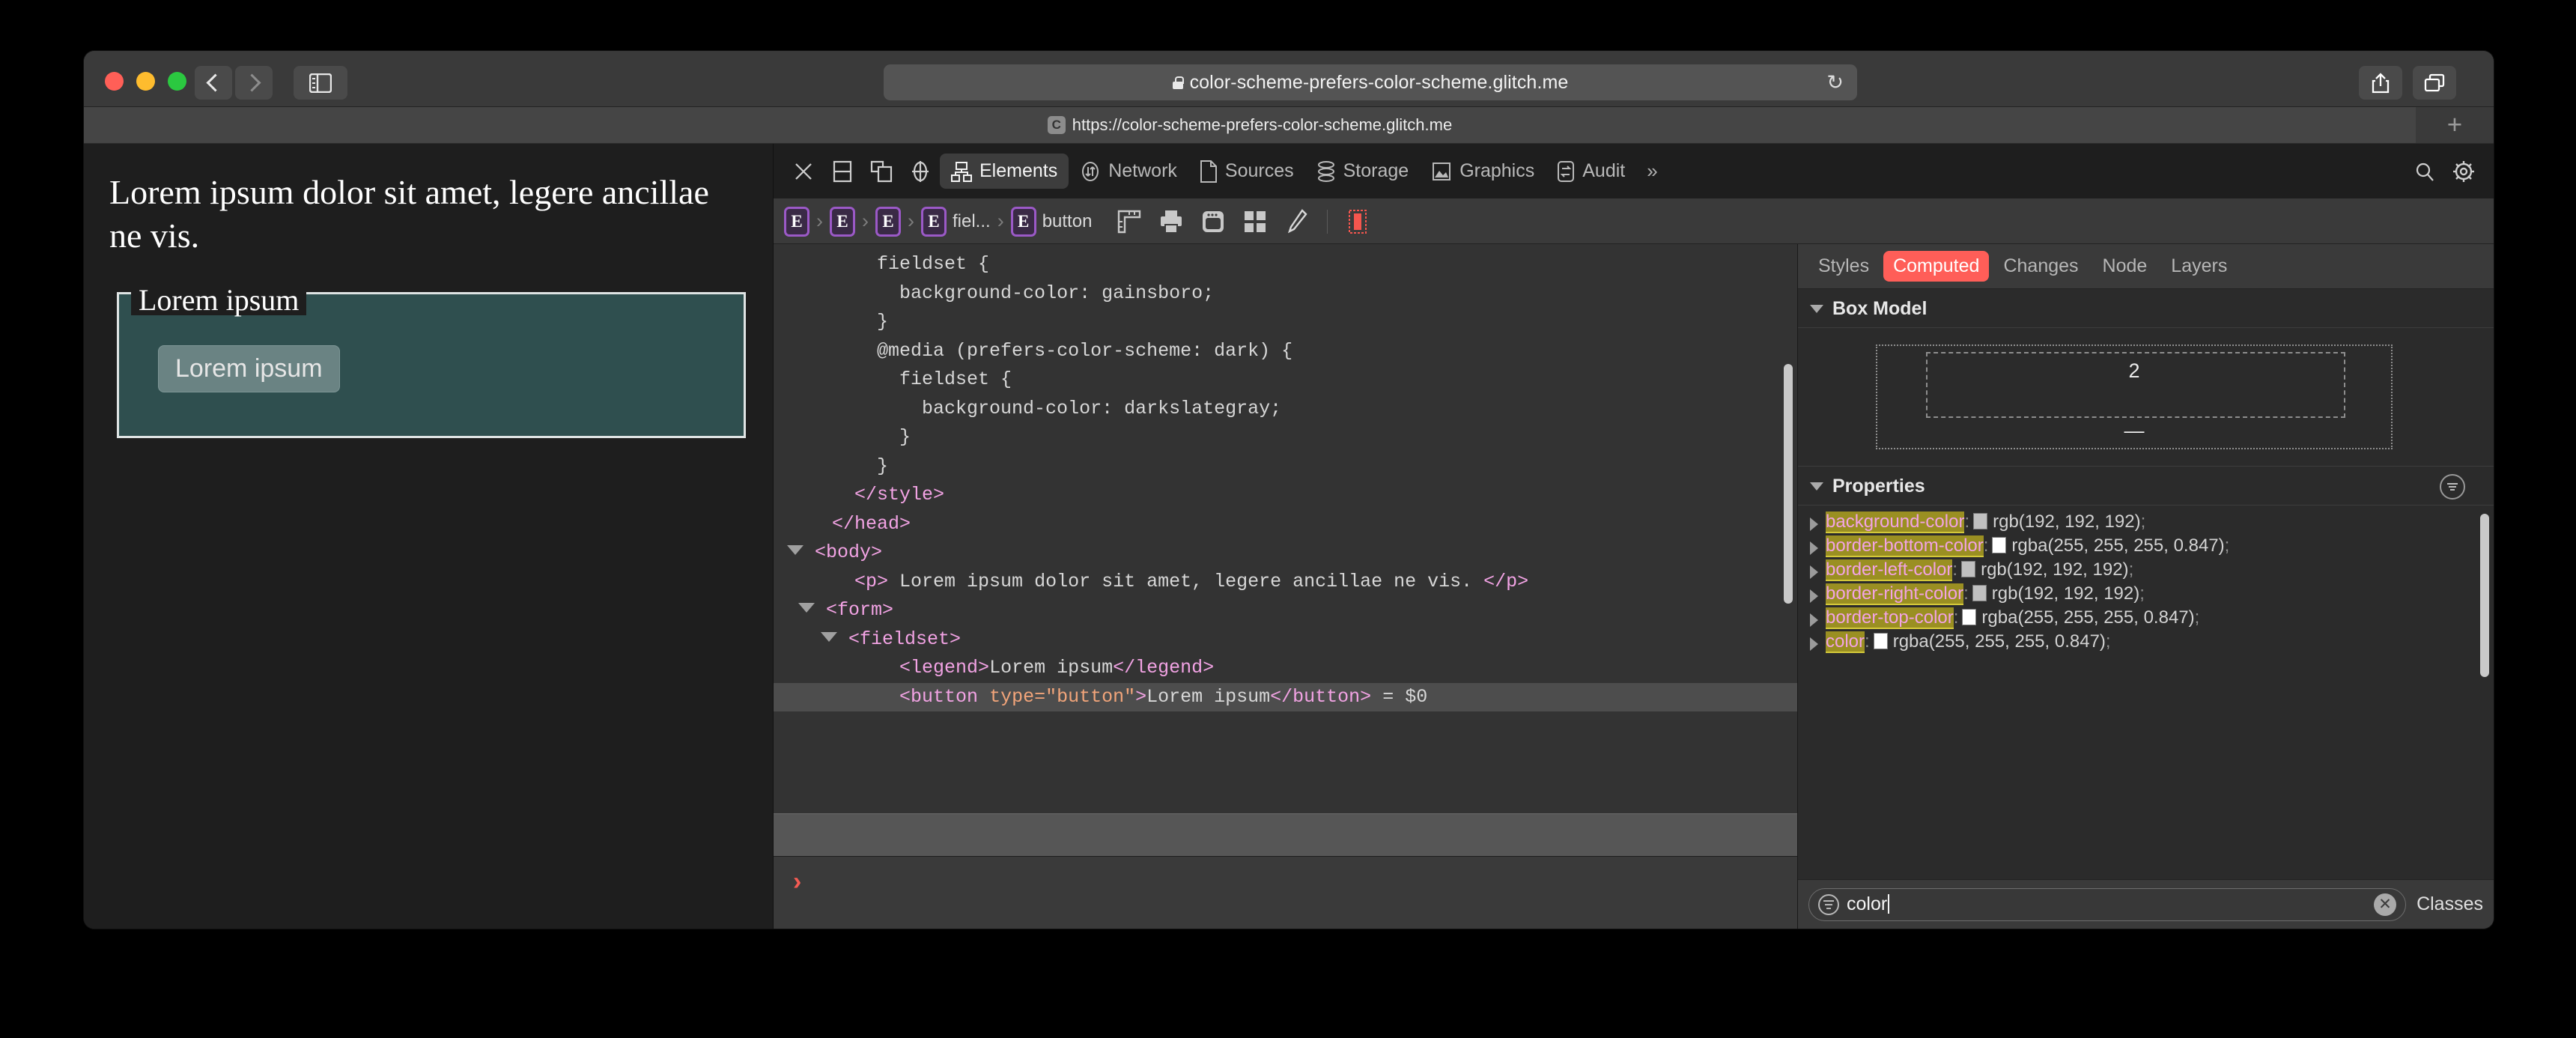 Image resolution: width=2576 pixels, height=1038 pixels. I want to click on more-tabs-button: », so click(1652, 171).